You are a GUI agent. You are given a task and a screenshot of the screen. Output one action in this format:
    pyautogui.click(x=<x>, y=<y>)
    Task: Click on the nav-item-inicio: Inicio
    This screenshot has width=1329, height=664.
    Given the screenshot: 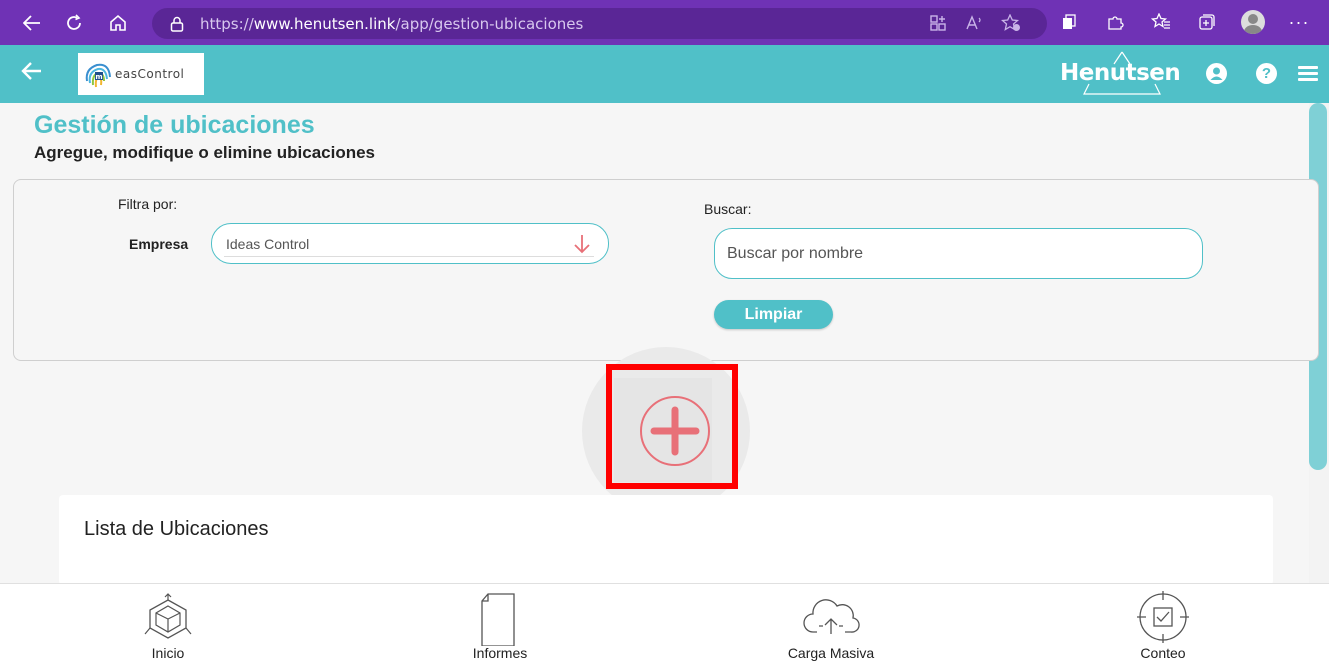 What is the action you would take?
    pyautogui.click(x=168, y=624)
    